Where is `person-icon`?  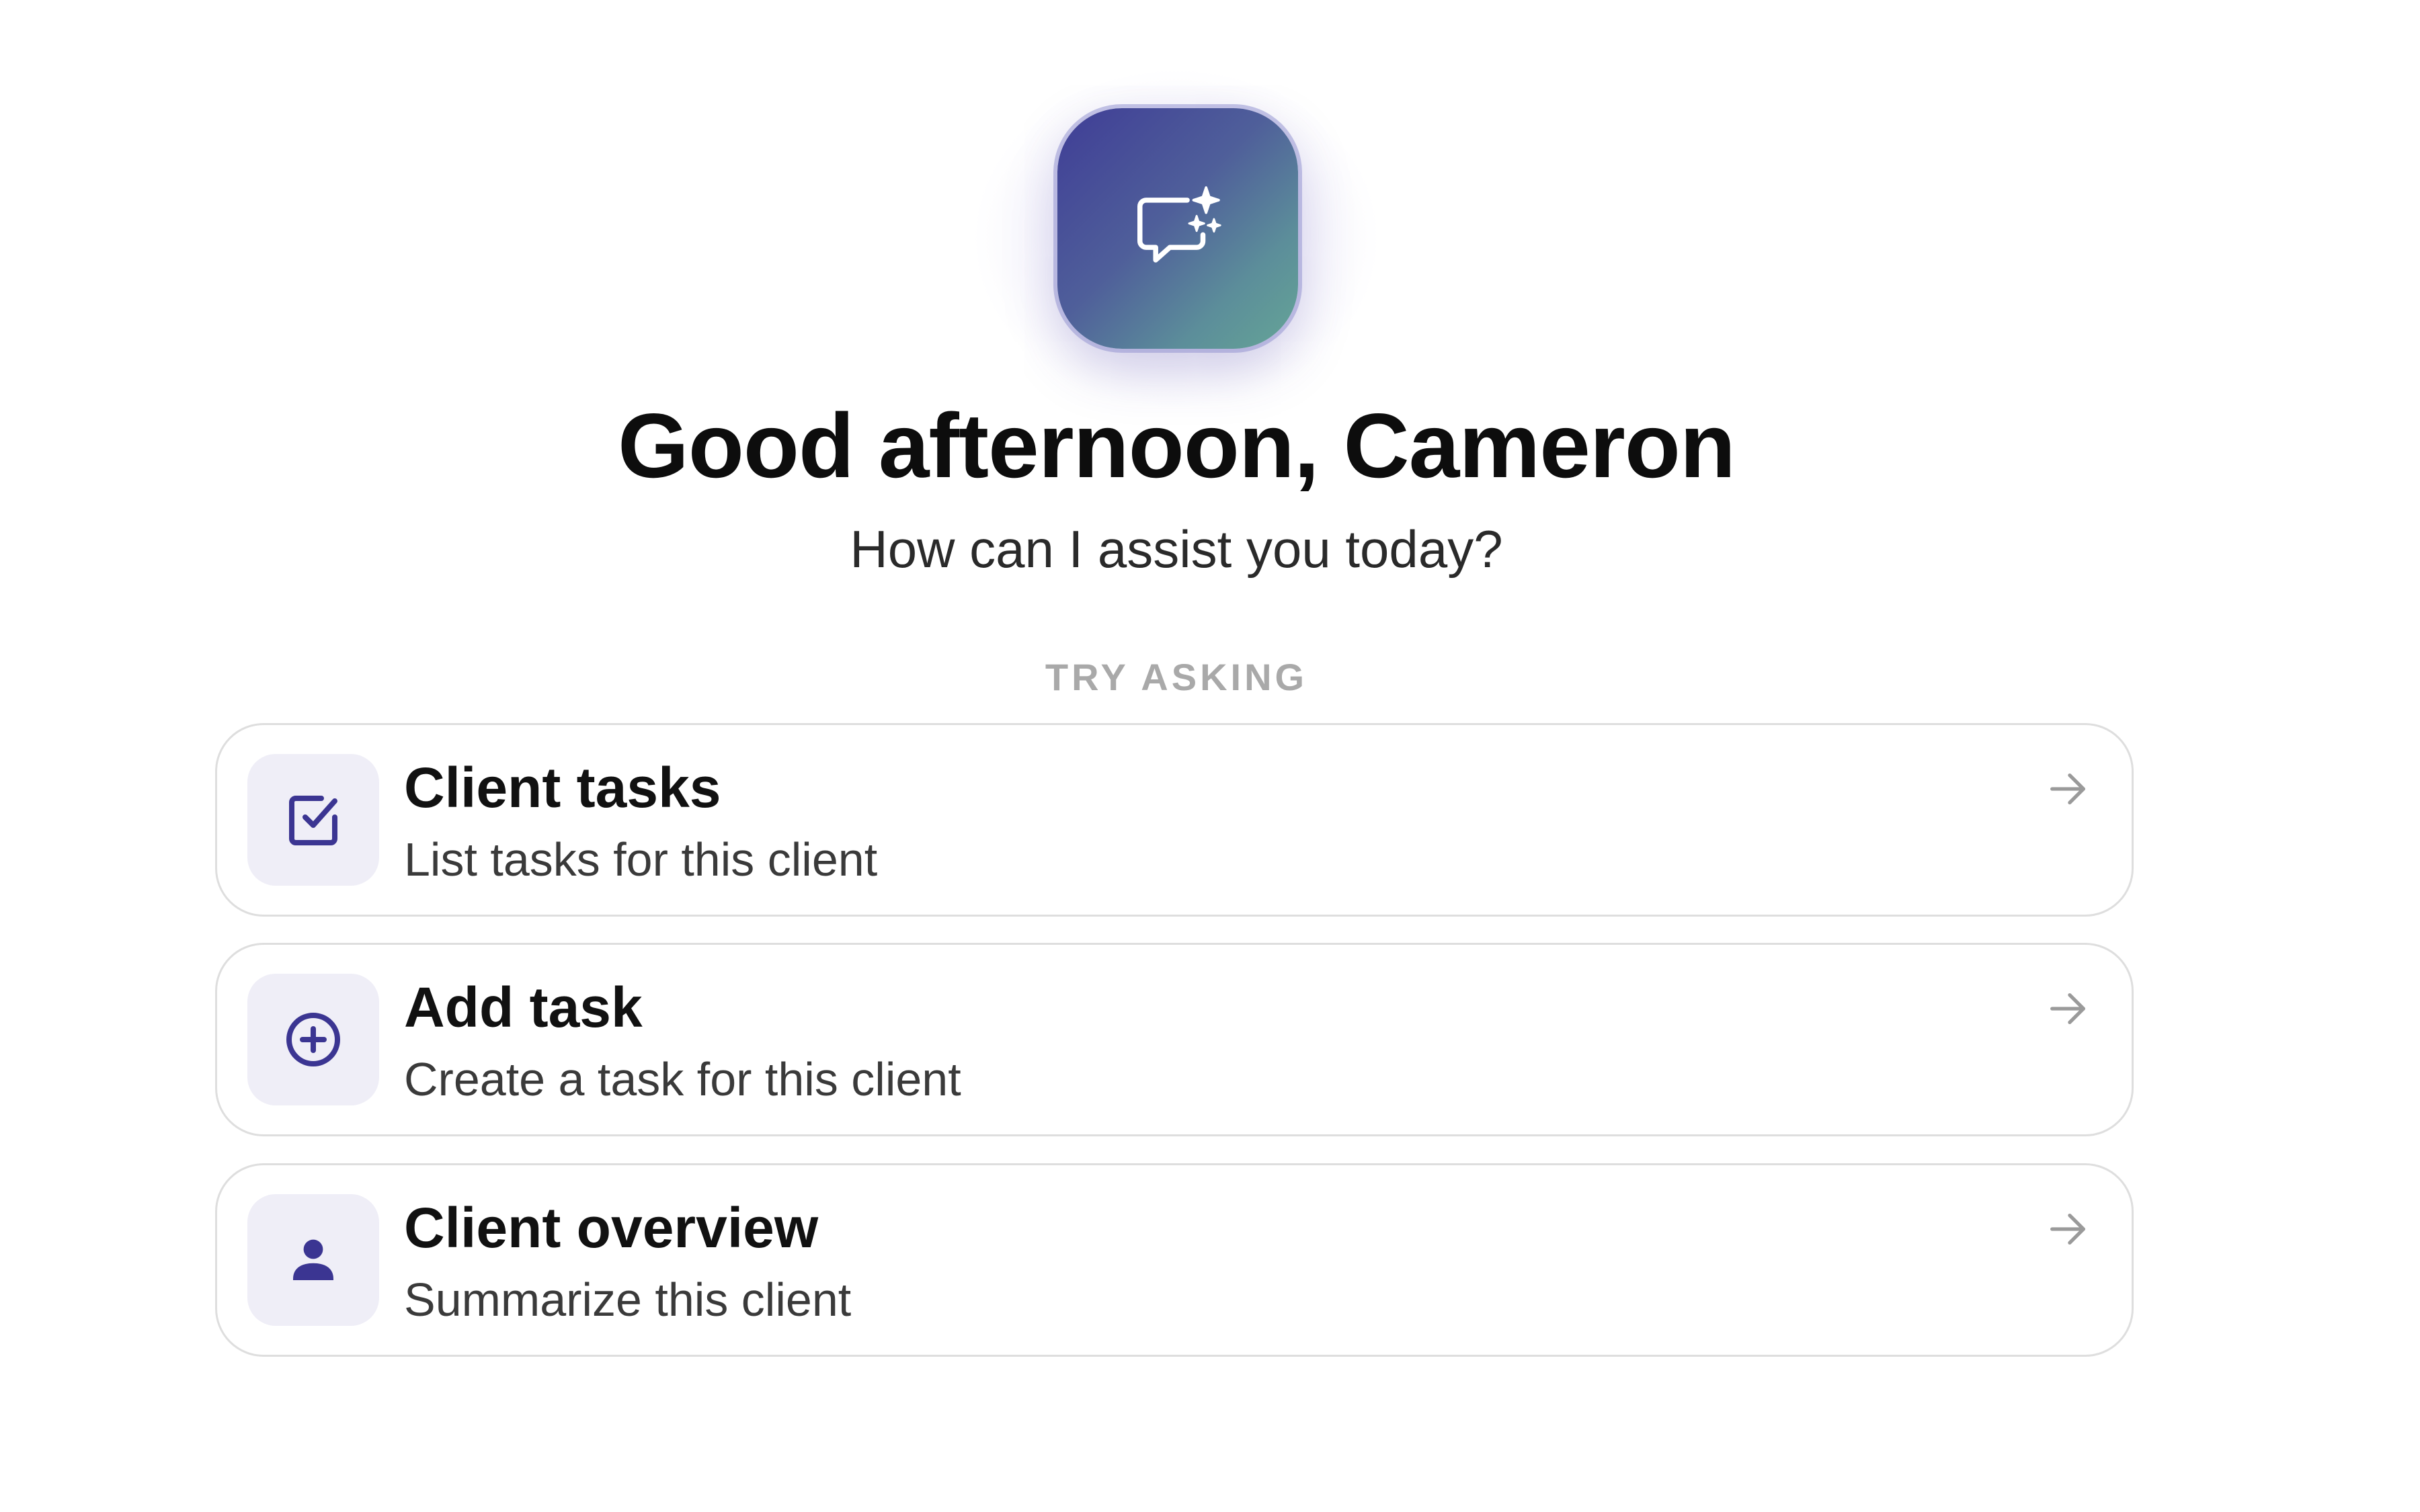 person-icon is located at coordinates (313, 1260).